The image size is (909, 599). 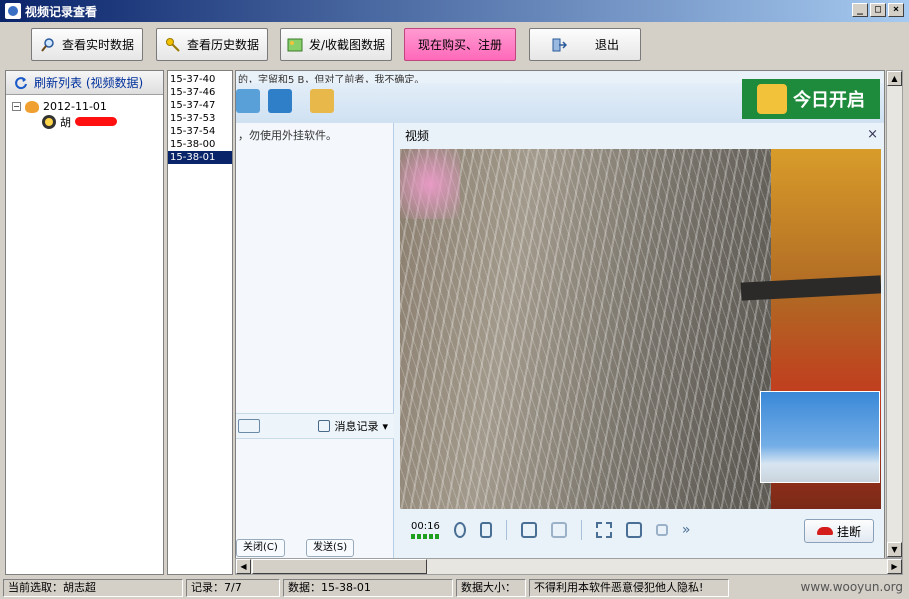 I want to click on screen-share-icon, so click(x=280, y=101).